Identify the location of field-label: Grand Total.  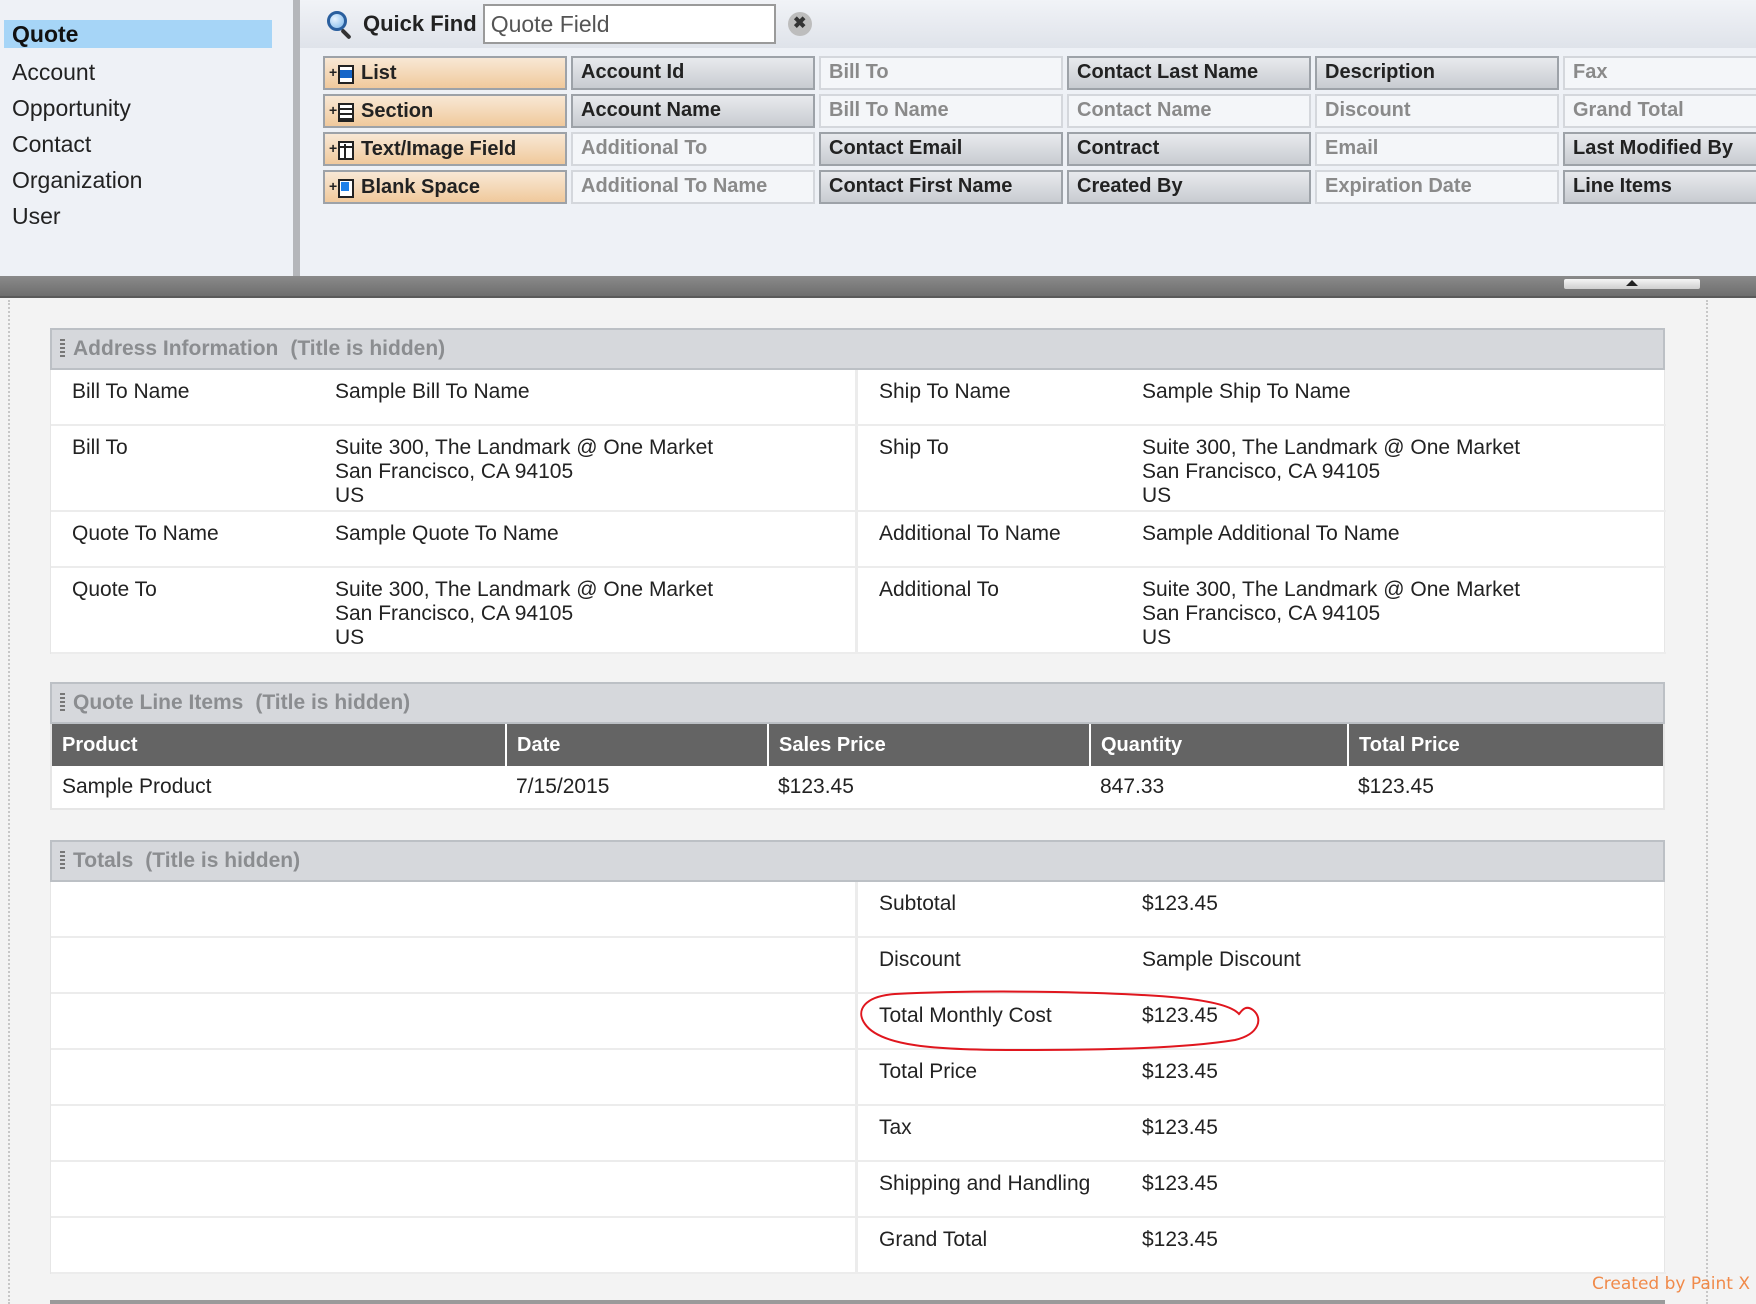
(933, 1239).